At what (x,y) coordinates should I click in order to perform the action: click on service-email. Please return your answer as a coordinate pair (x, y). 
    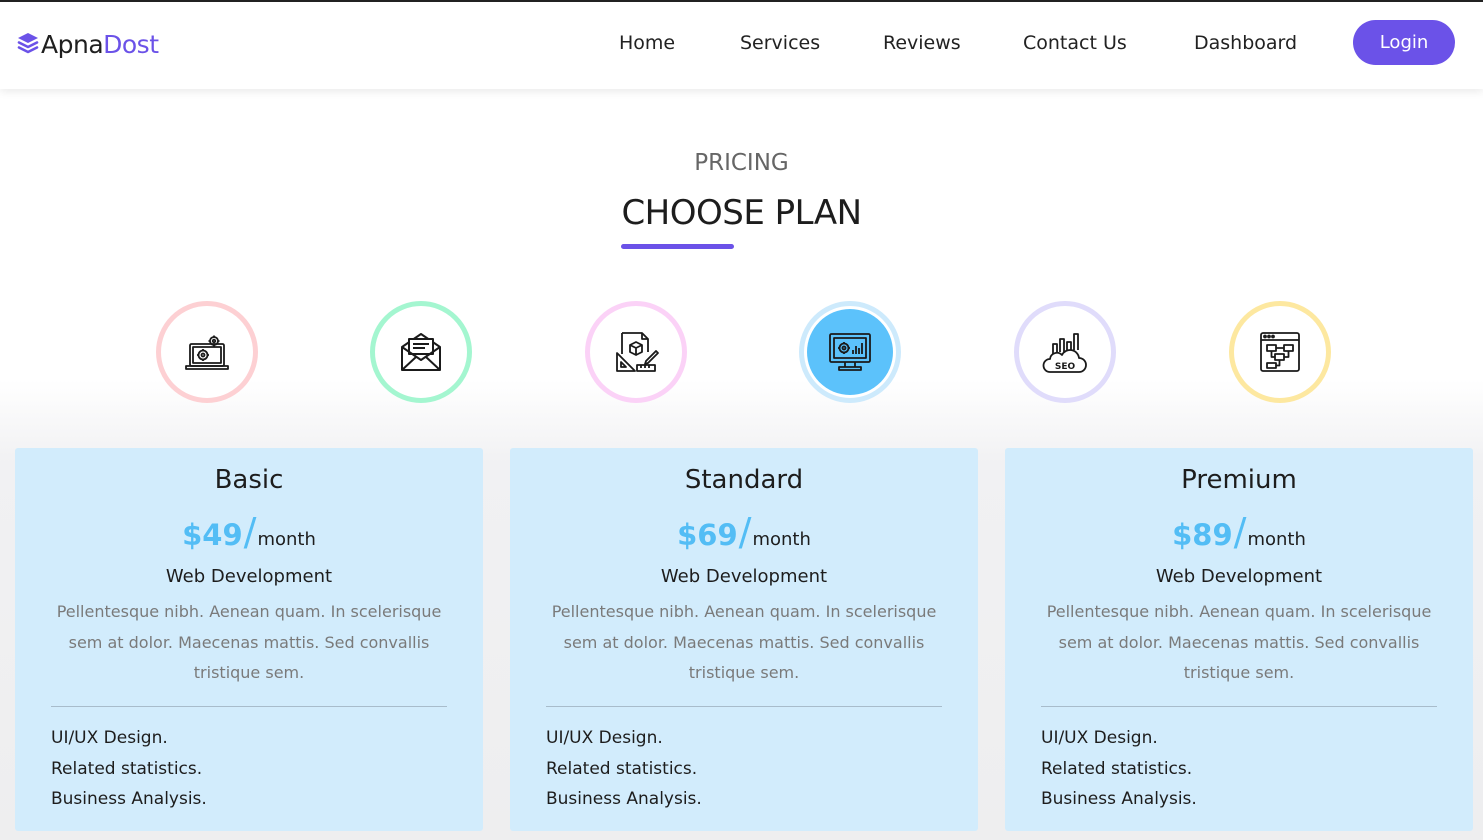
    Looking at the image, I should click on (421, 352).